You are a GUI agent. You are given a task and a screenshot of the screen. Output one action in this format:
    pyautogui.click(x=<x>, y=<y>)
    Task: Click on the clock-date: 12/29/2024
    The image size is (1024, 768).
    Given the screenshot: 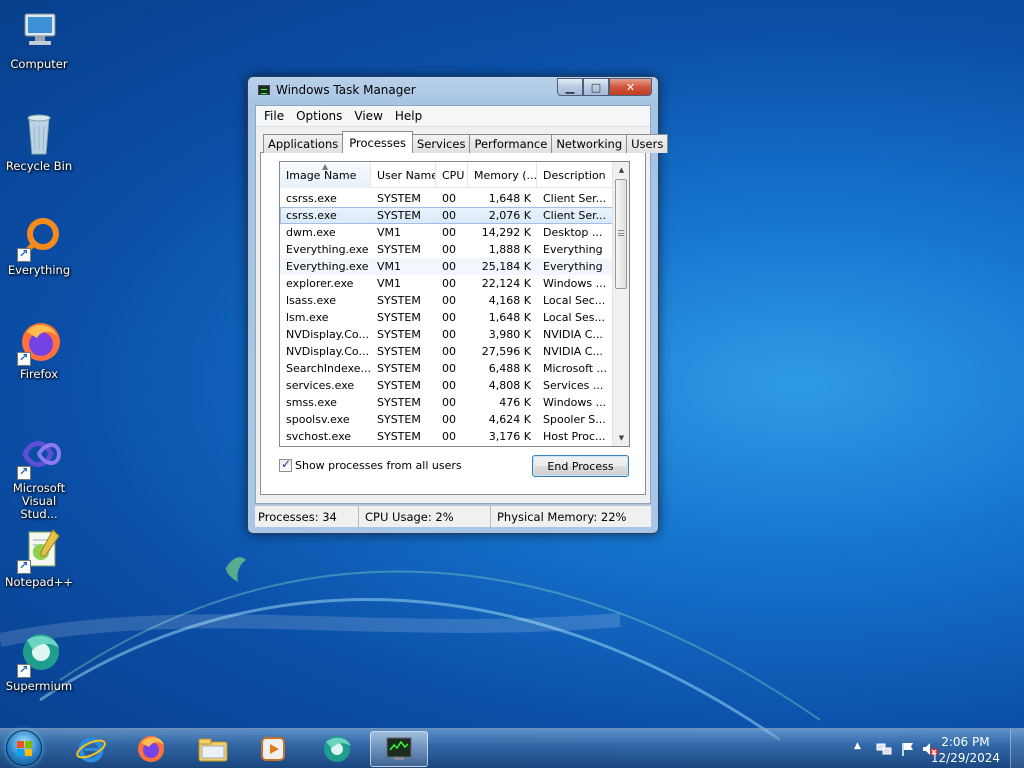 What is the action you would take?
    pyautogui.click(x=965, y=758)
    